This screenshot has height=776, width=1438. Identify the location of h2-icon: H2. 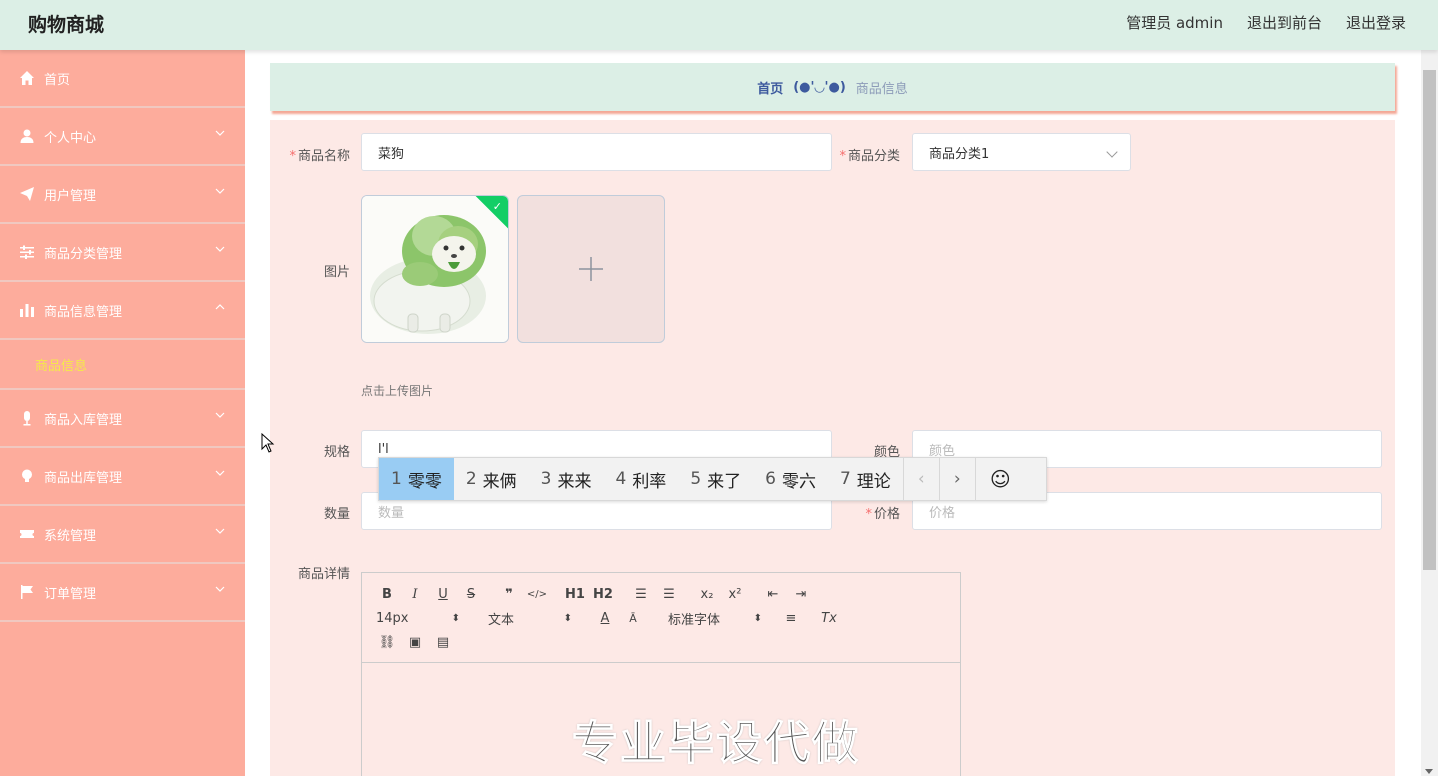
(603, 594).